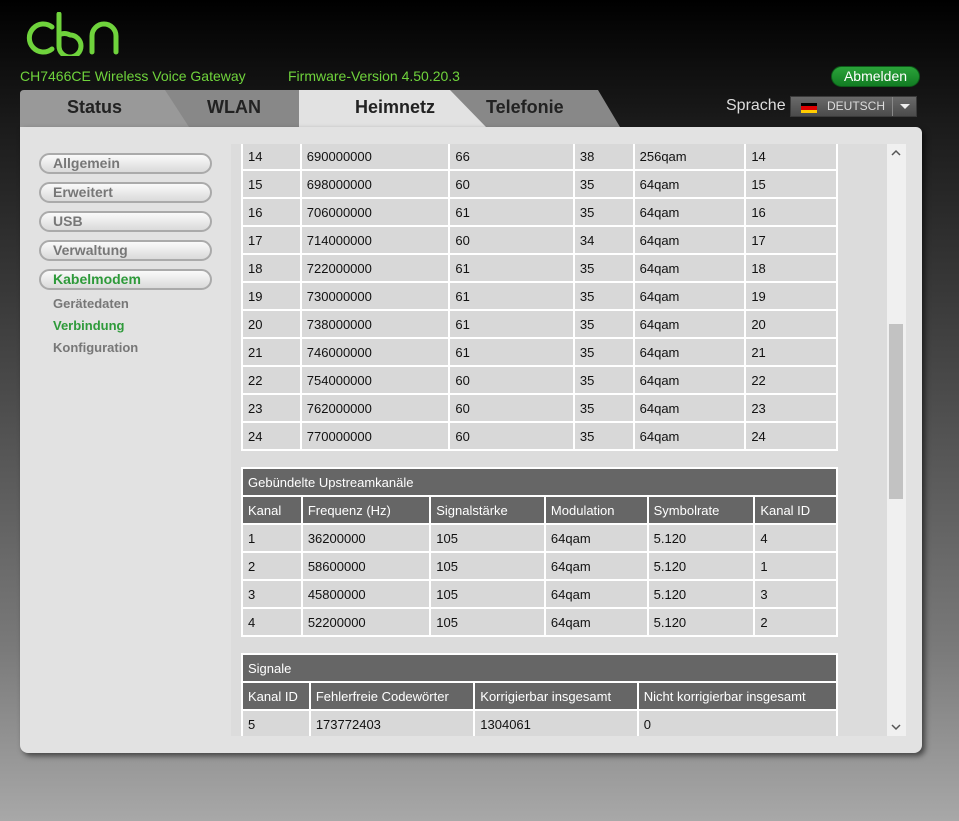 This screenshot has width=959, height=821. What do you see at coordinates (539, 482) in the screenshot?
I see `upstream-title: Gebündelte Upstreamkanäle` at bounding box center [539, 482].